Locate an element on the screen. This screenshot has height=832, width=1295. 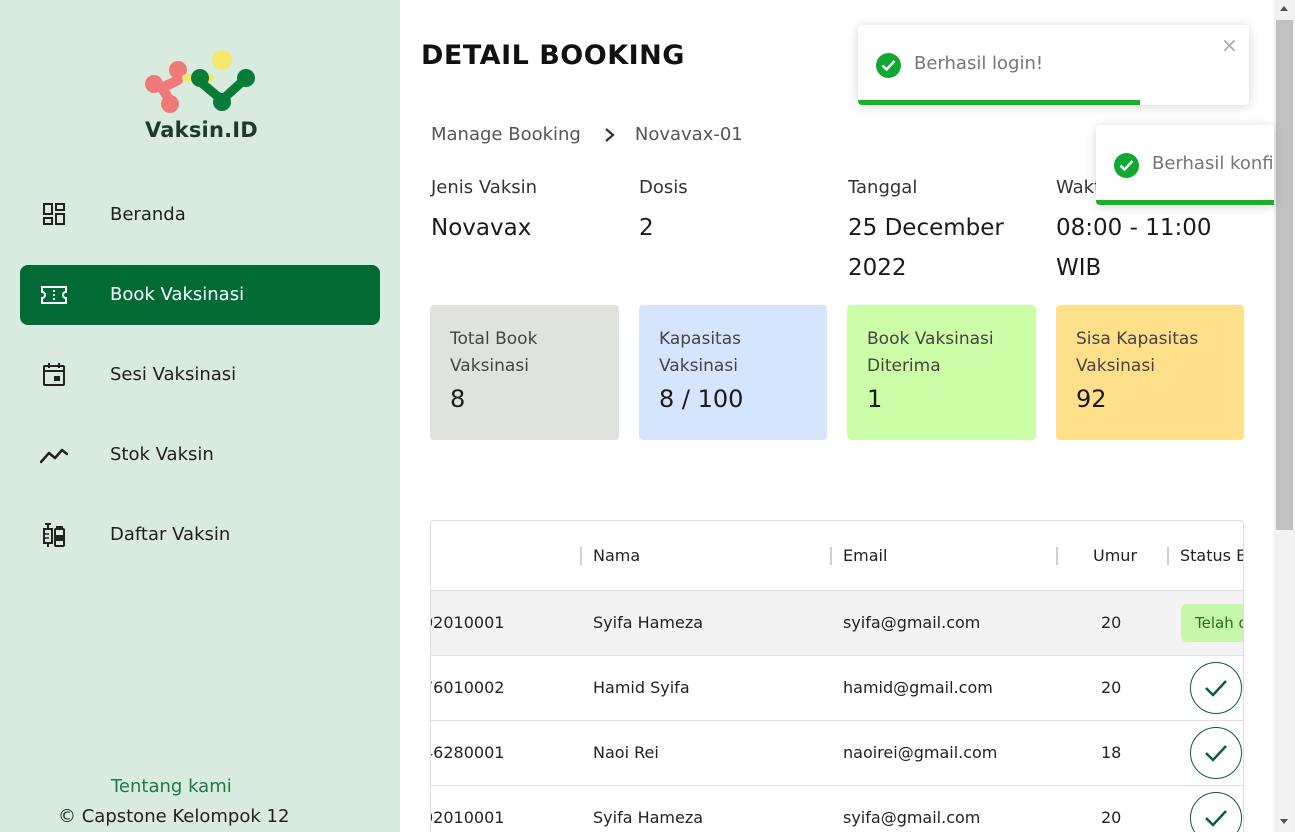
sidebar-item-label: Daftar Vaksin is located at coordinates (170, 534).